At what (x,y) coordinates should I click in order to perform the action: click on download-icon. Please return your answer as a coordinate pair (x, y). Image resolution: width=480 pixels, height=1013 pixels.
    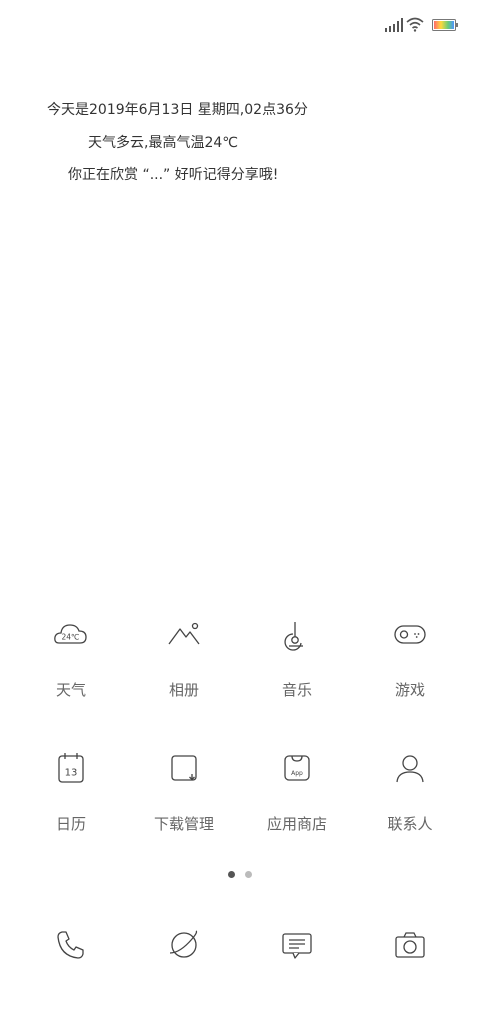
    Looking at the image, I should click on (184, 768).